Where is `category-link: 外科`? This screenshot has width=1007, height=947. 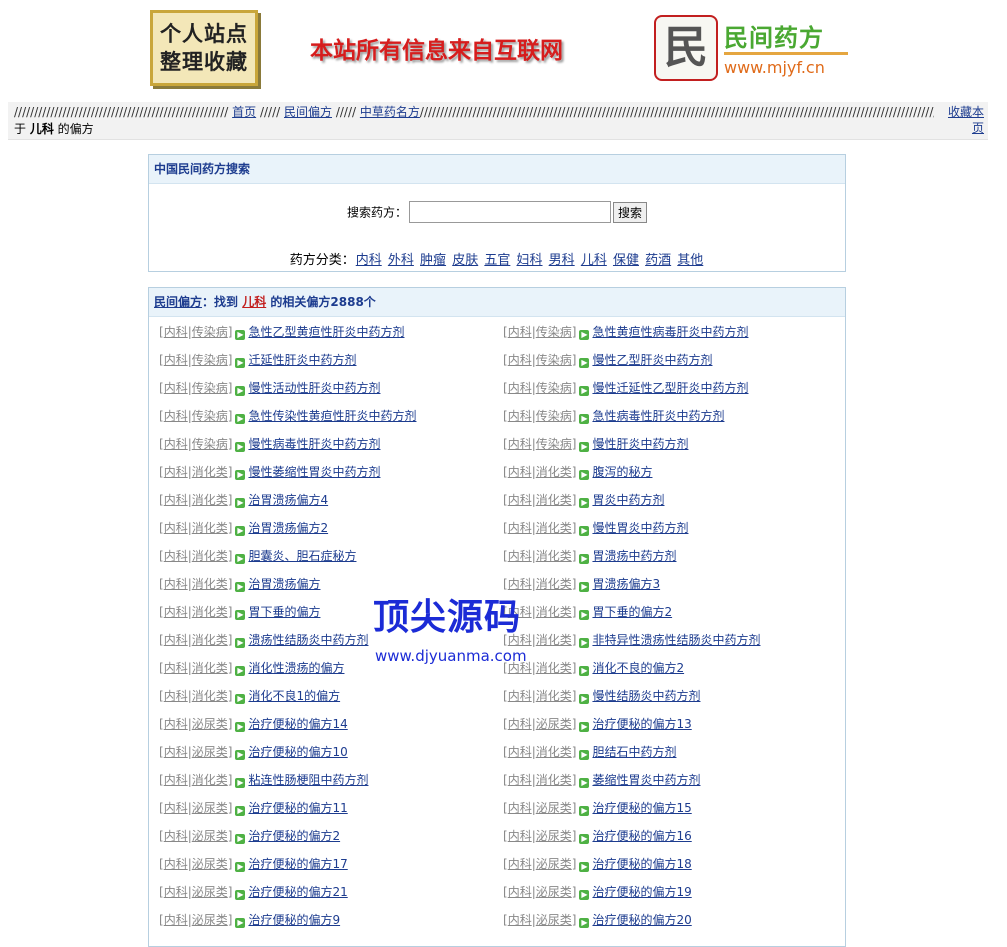
category-link: 外科 is located at coordinates (401, 260).